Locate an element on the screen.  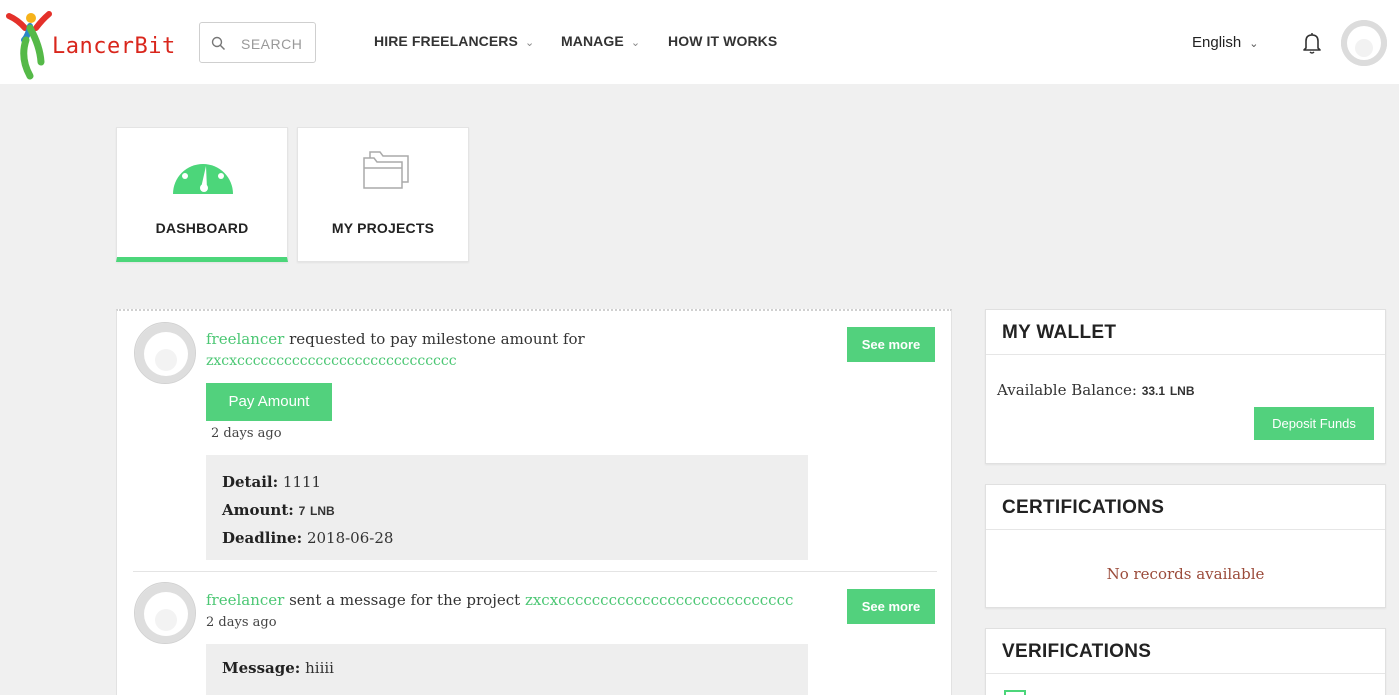
amount-label: Amount: is located at coordinates (258, 510).